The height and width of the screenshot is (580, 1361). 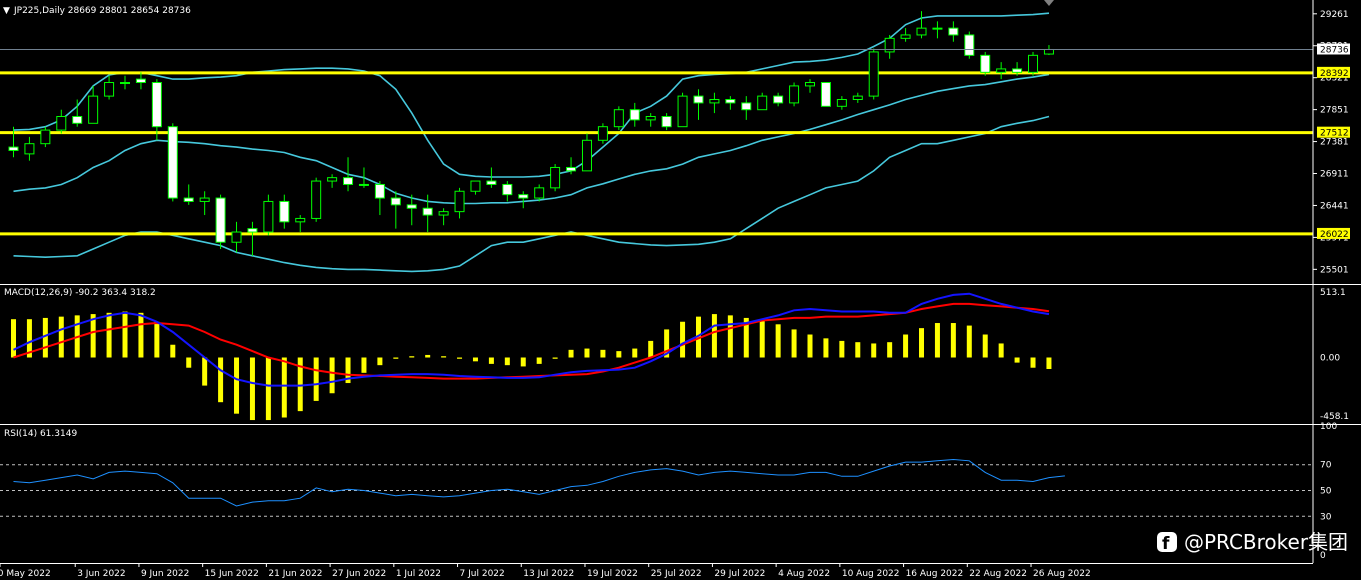 I want to click on time-tick-label: 7 Jul 2022, so click(x=482, y=574).